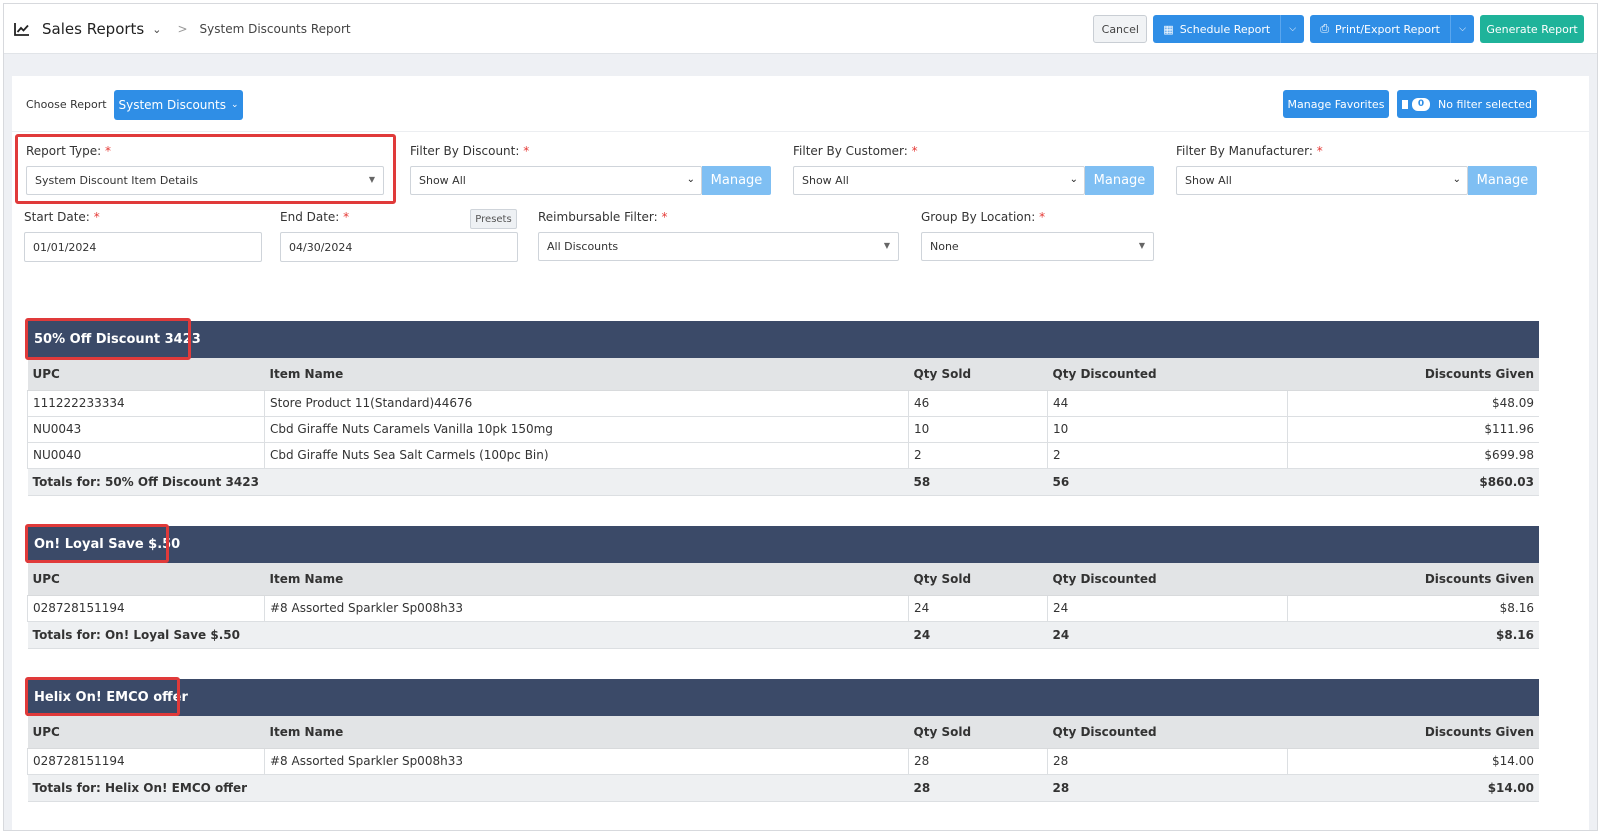 This screenshot has width=1602, height=834. What do you see at coordinates (1336, 104) in the screenshot?
I see `manage-favorites-button: Manage Favorites` at bounding box center [1336, 104].